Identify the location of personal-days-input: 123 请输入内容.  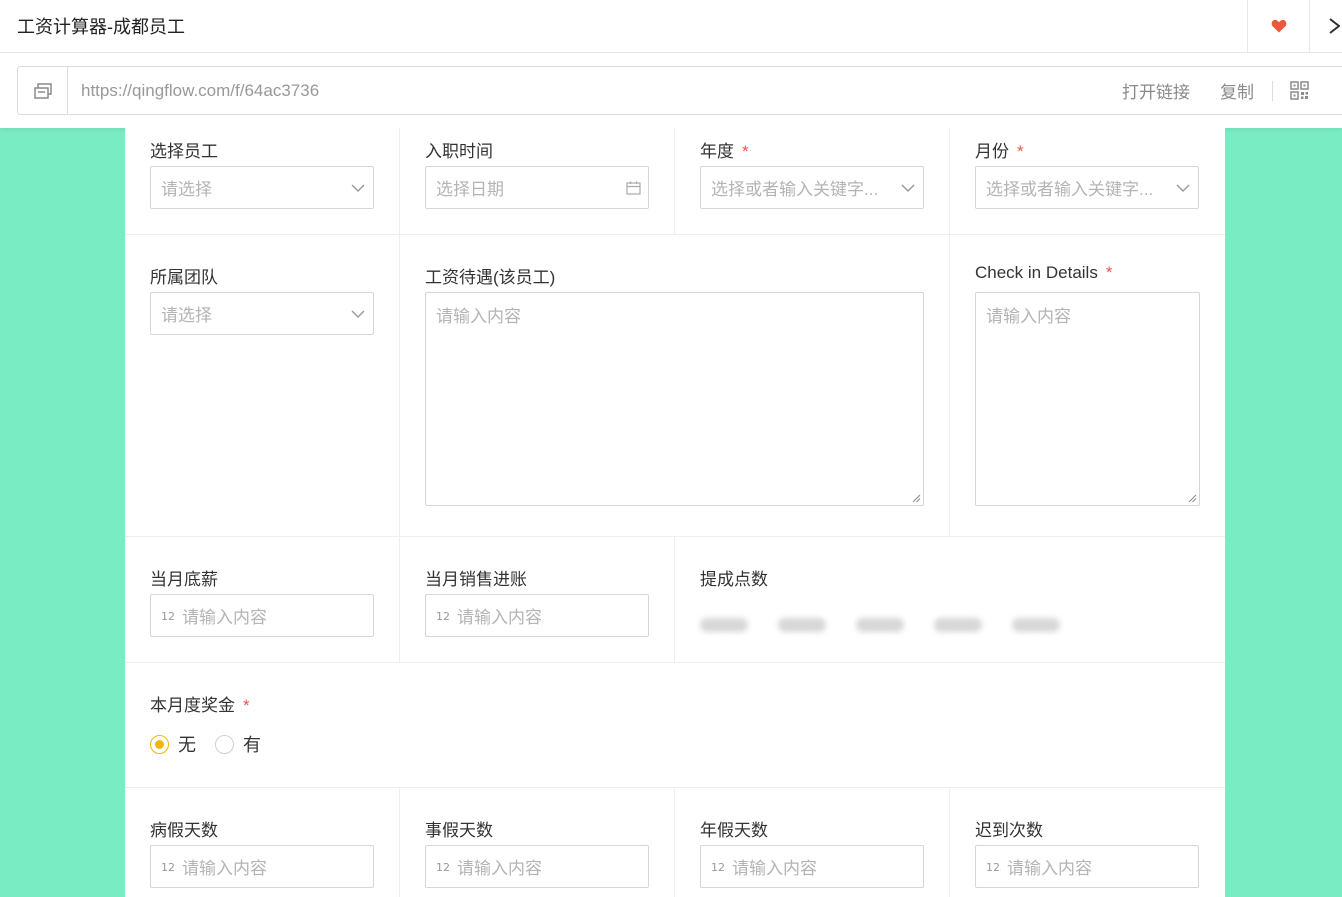
(537, 866).